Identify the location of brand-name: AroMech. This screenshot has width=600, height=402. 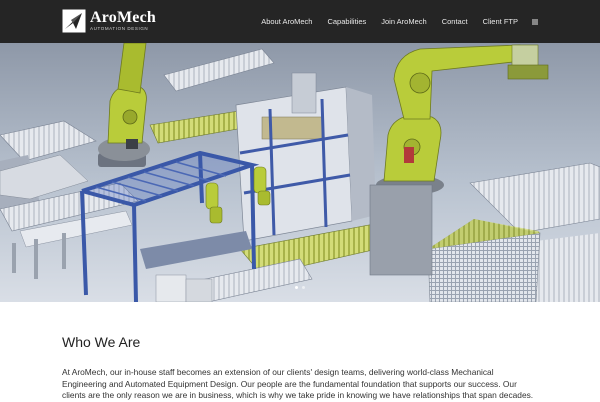
(123, 18).